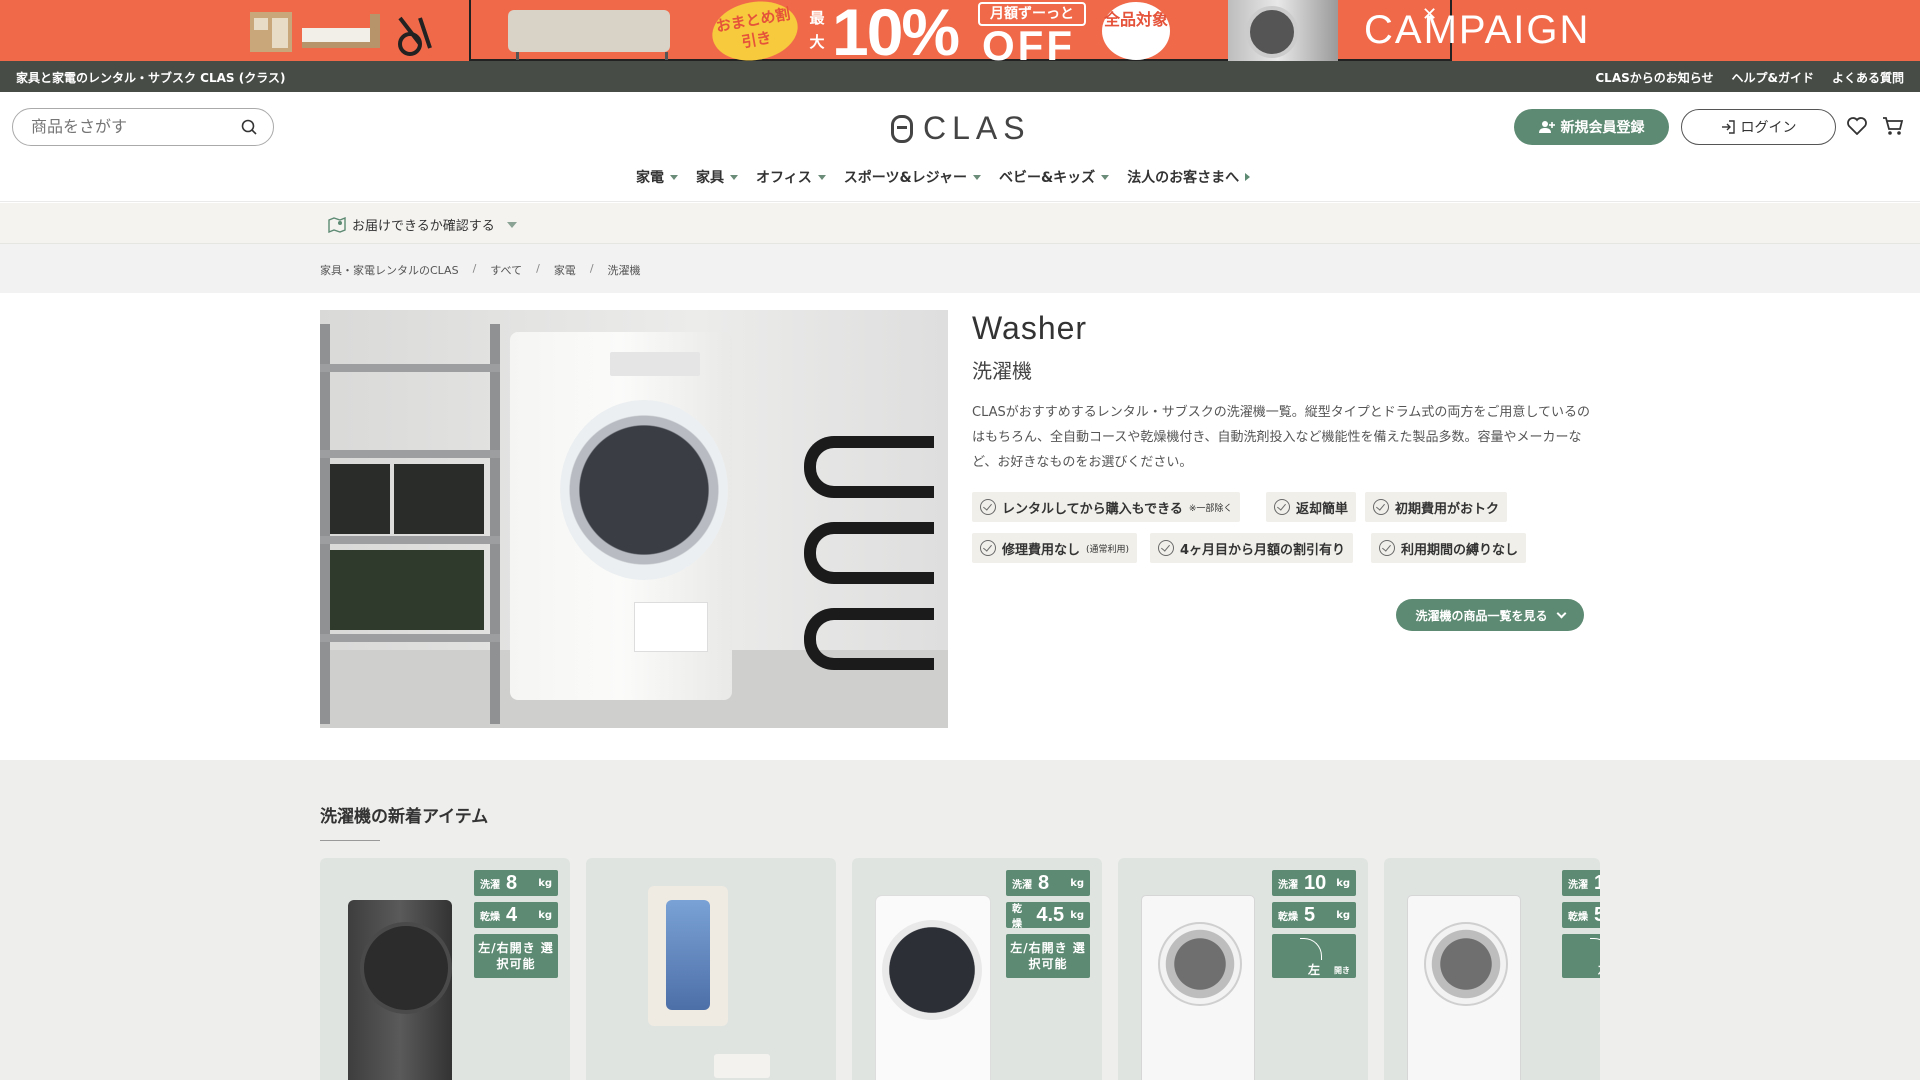 The image size is (1920, 1080). Describe the element at coordinates (1868, 77) in the screenshot. I see `faq-link: よくある質問` at that location.